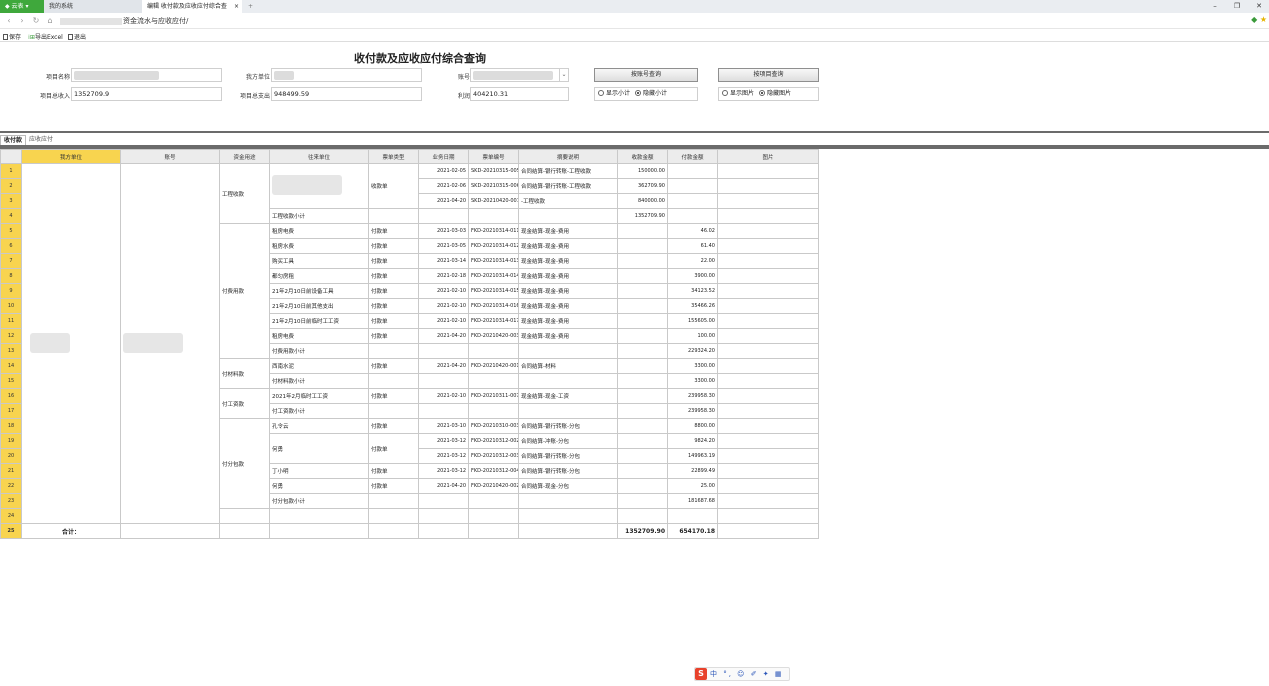 This screenshot has width=1269, height=686. I want to click on tab-receivables-payables: 应收应付, so click(41, 140).